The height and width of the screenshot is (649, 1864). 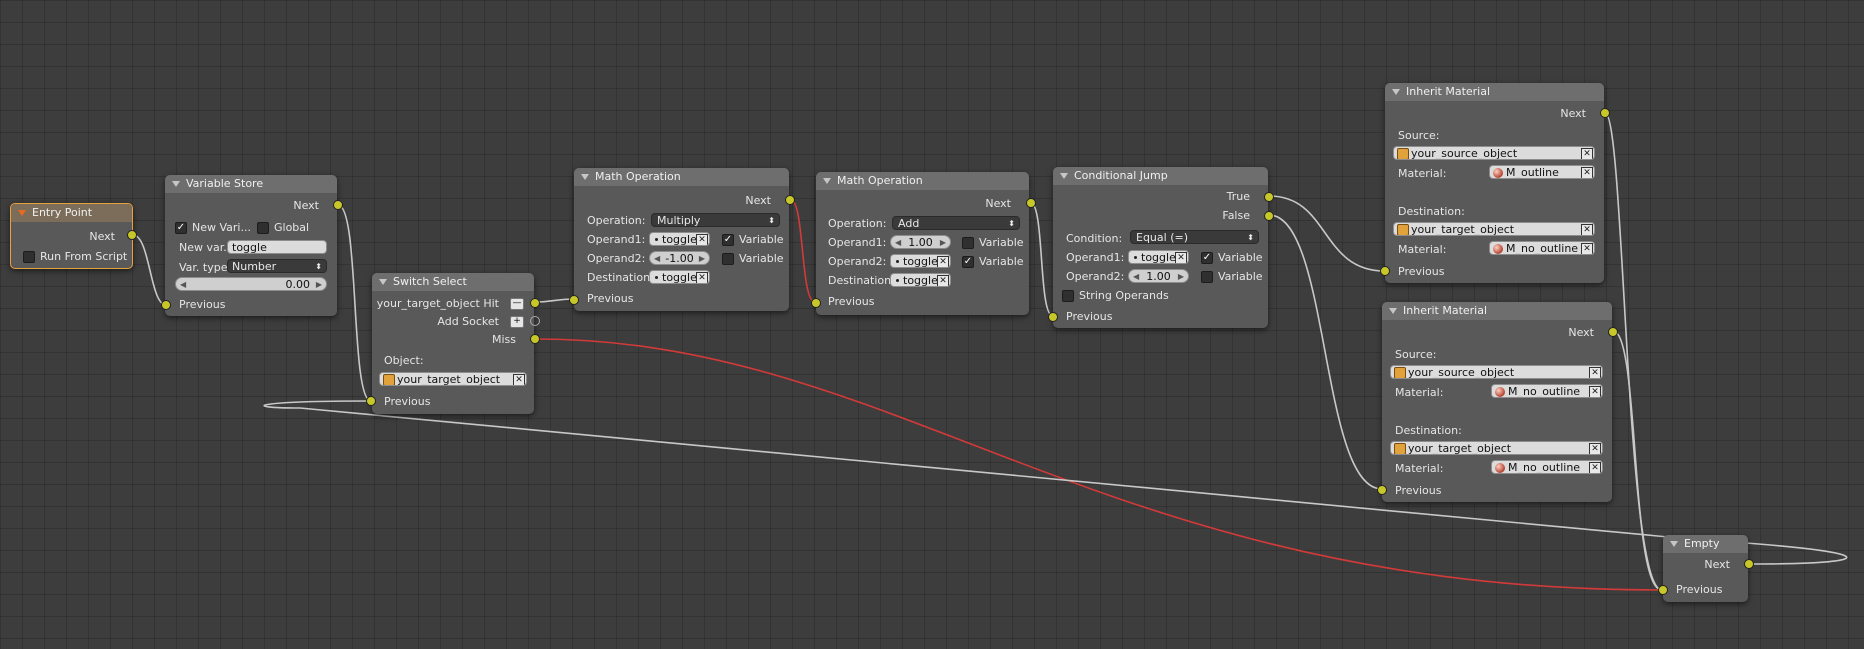 What do you see at coordinates (166, 305) in the screenshot?
I see `varstore-previous-socket` at bounding box center [166, 305].